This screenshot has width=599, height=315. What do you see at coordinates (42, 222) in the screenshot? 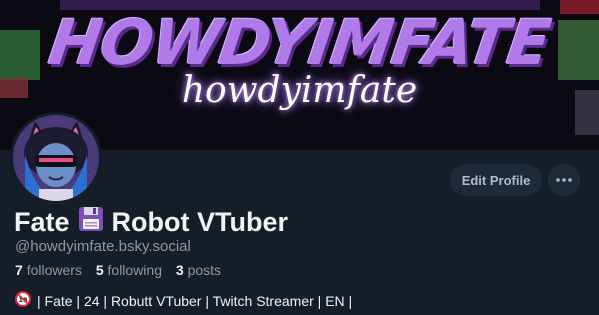
I see `display-name-first: Fate` at bounding box center [42, 222].